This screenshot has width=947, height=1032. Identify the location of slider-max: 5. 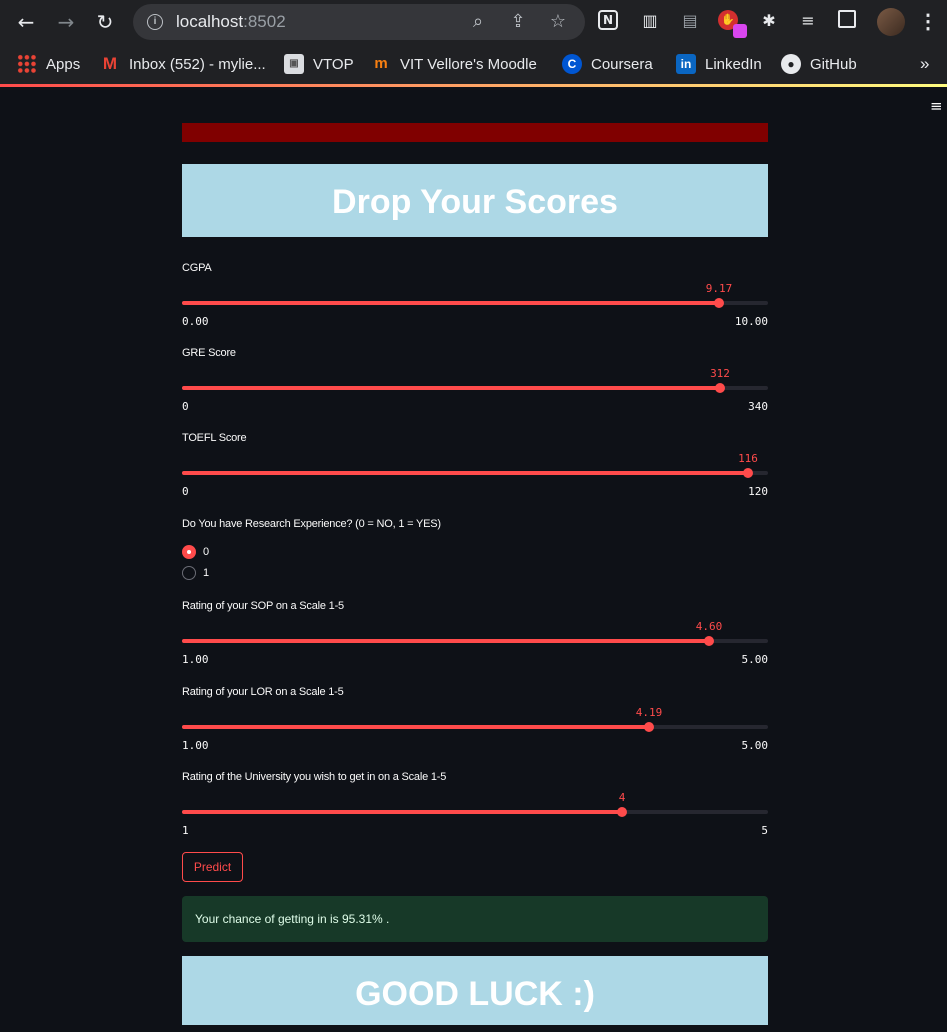
(764, 830).